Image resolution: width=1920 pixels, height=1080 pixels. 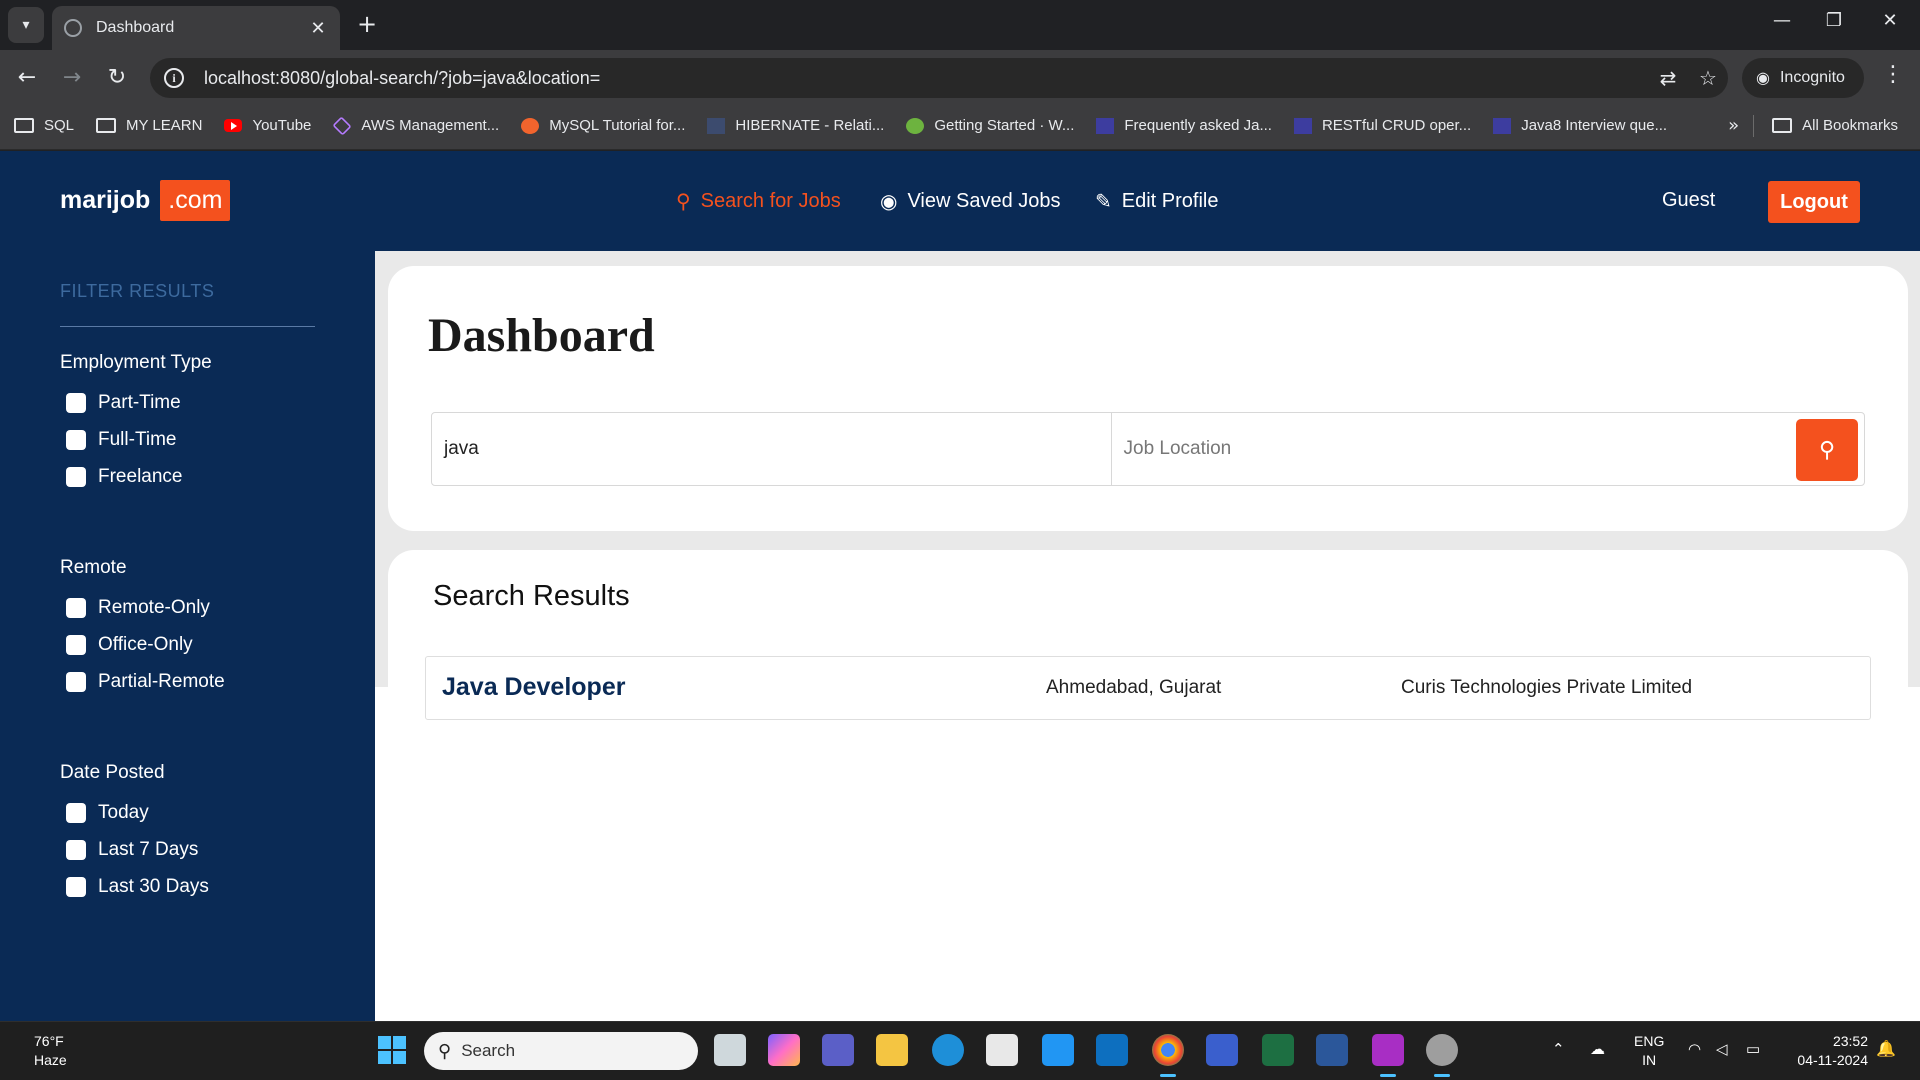 I want to click on wifi-icon: ◠, so click(x=1694, y=1049).